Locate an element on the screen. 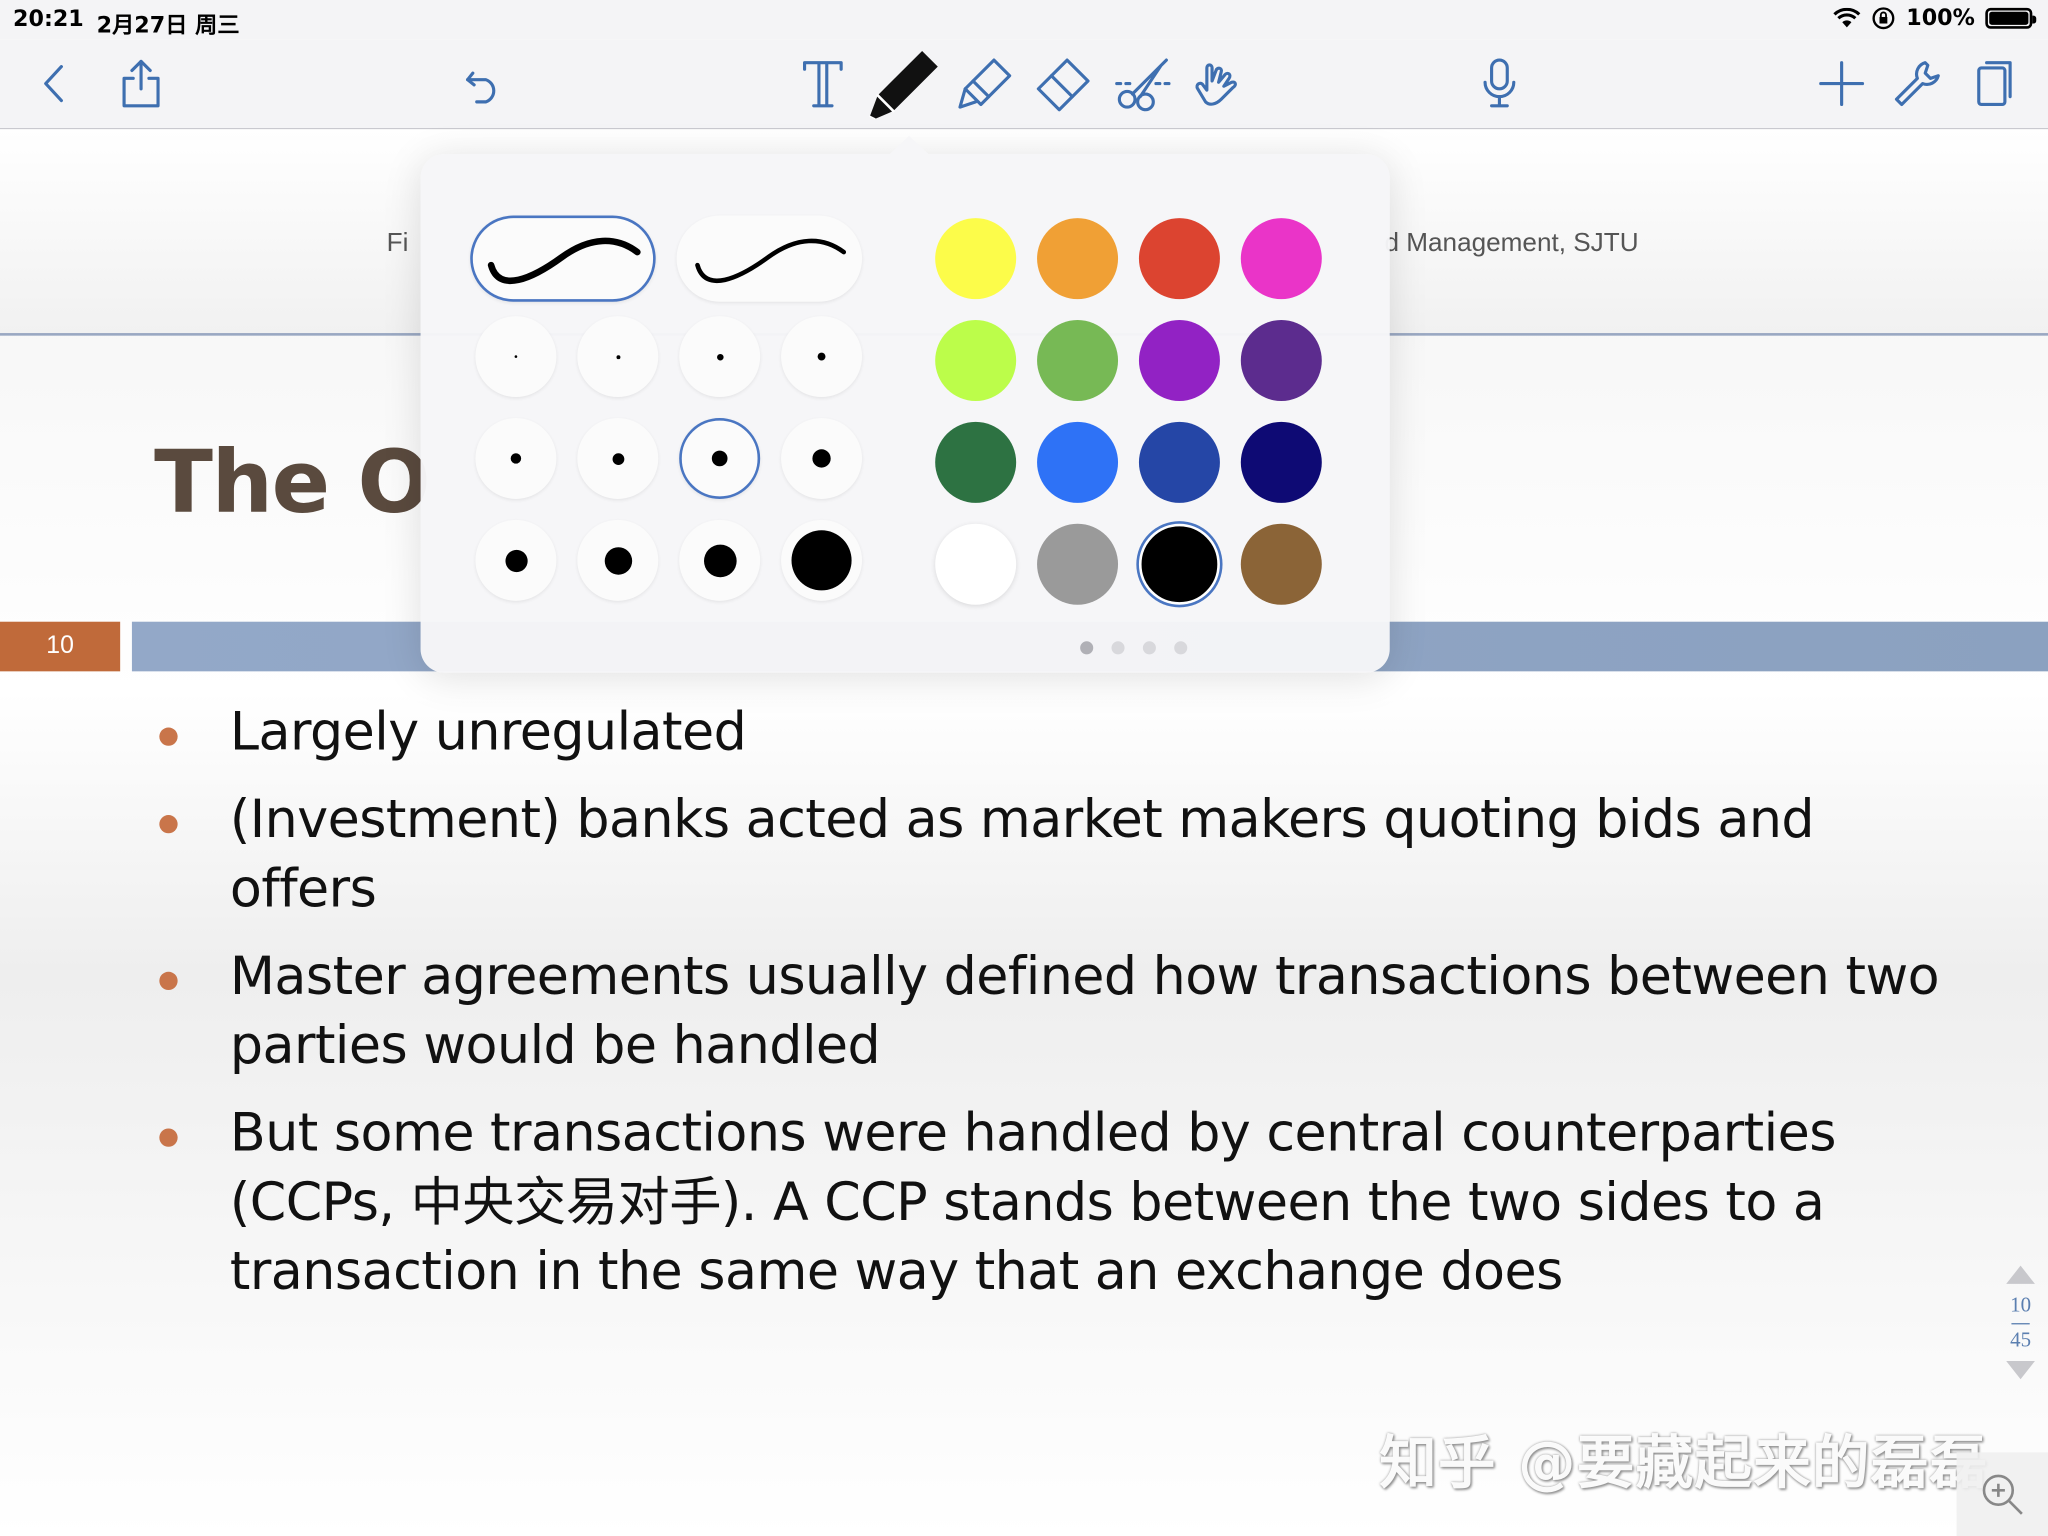  settings-button is located at coordinates (1917, 83).